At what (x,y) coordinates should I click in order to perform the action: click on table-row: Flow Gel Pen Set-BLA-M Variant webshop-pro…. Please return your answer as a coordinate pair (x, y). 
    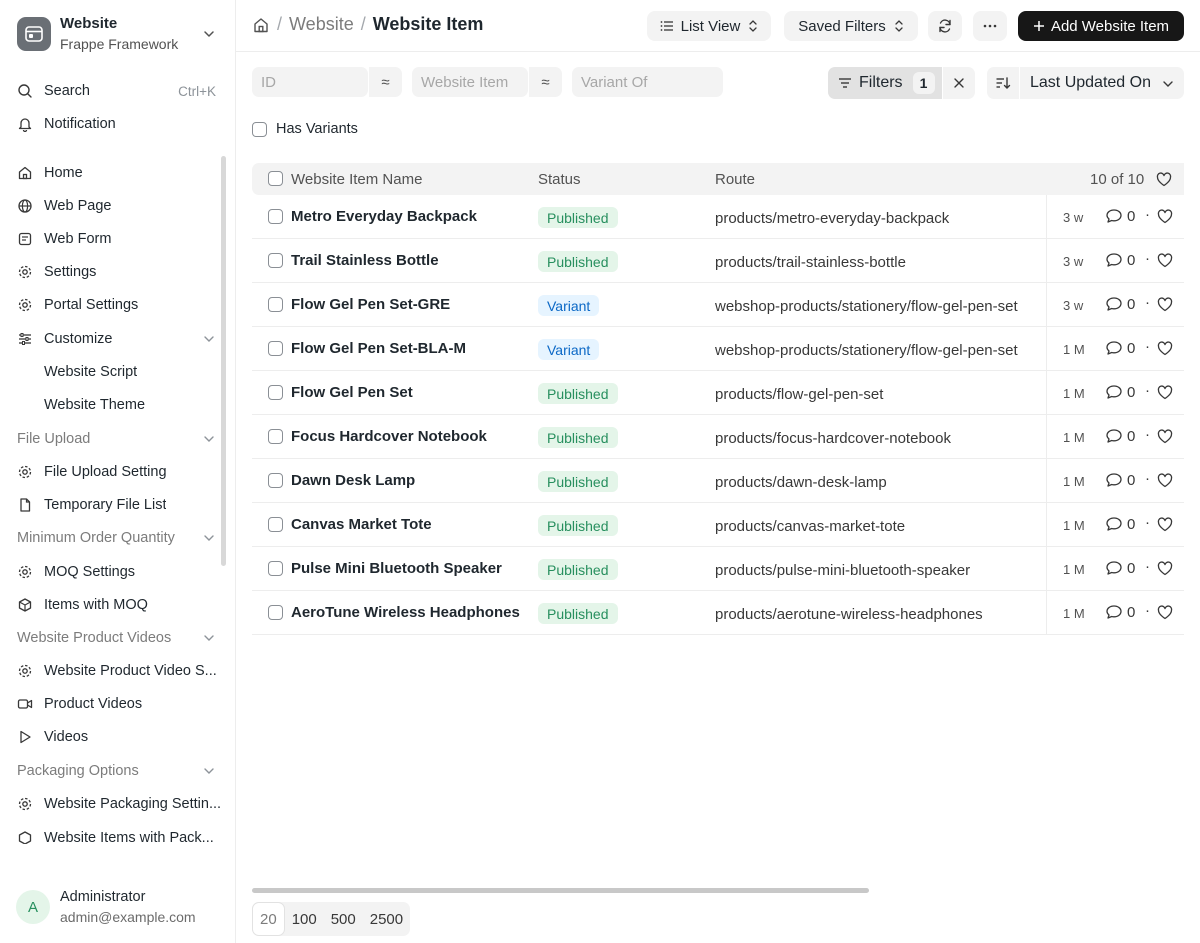
    Looking at the image, I should click on (718, 349).